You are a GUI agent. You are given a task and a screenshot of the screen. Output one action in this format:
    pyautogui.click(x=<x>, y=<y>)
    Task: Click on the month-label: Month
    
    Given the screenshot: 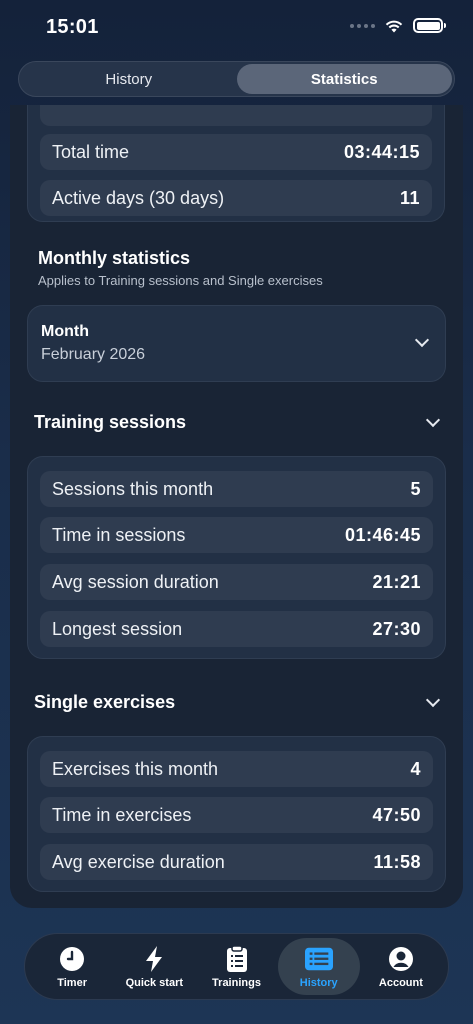 What is the action you would take?
    pyautogui.click(x=65, y=331)
    